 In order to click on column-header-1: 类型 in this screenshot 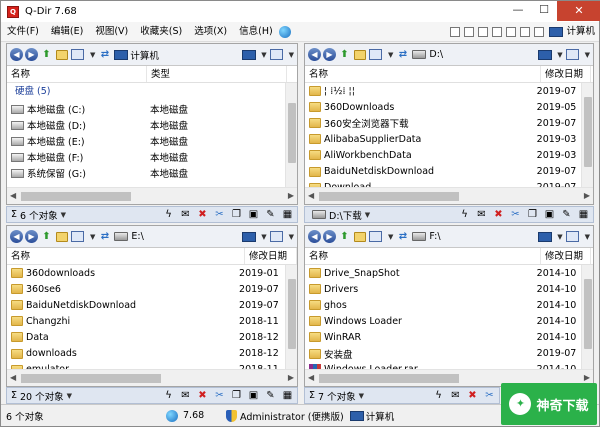, I will do `click(217, 74)`.